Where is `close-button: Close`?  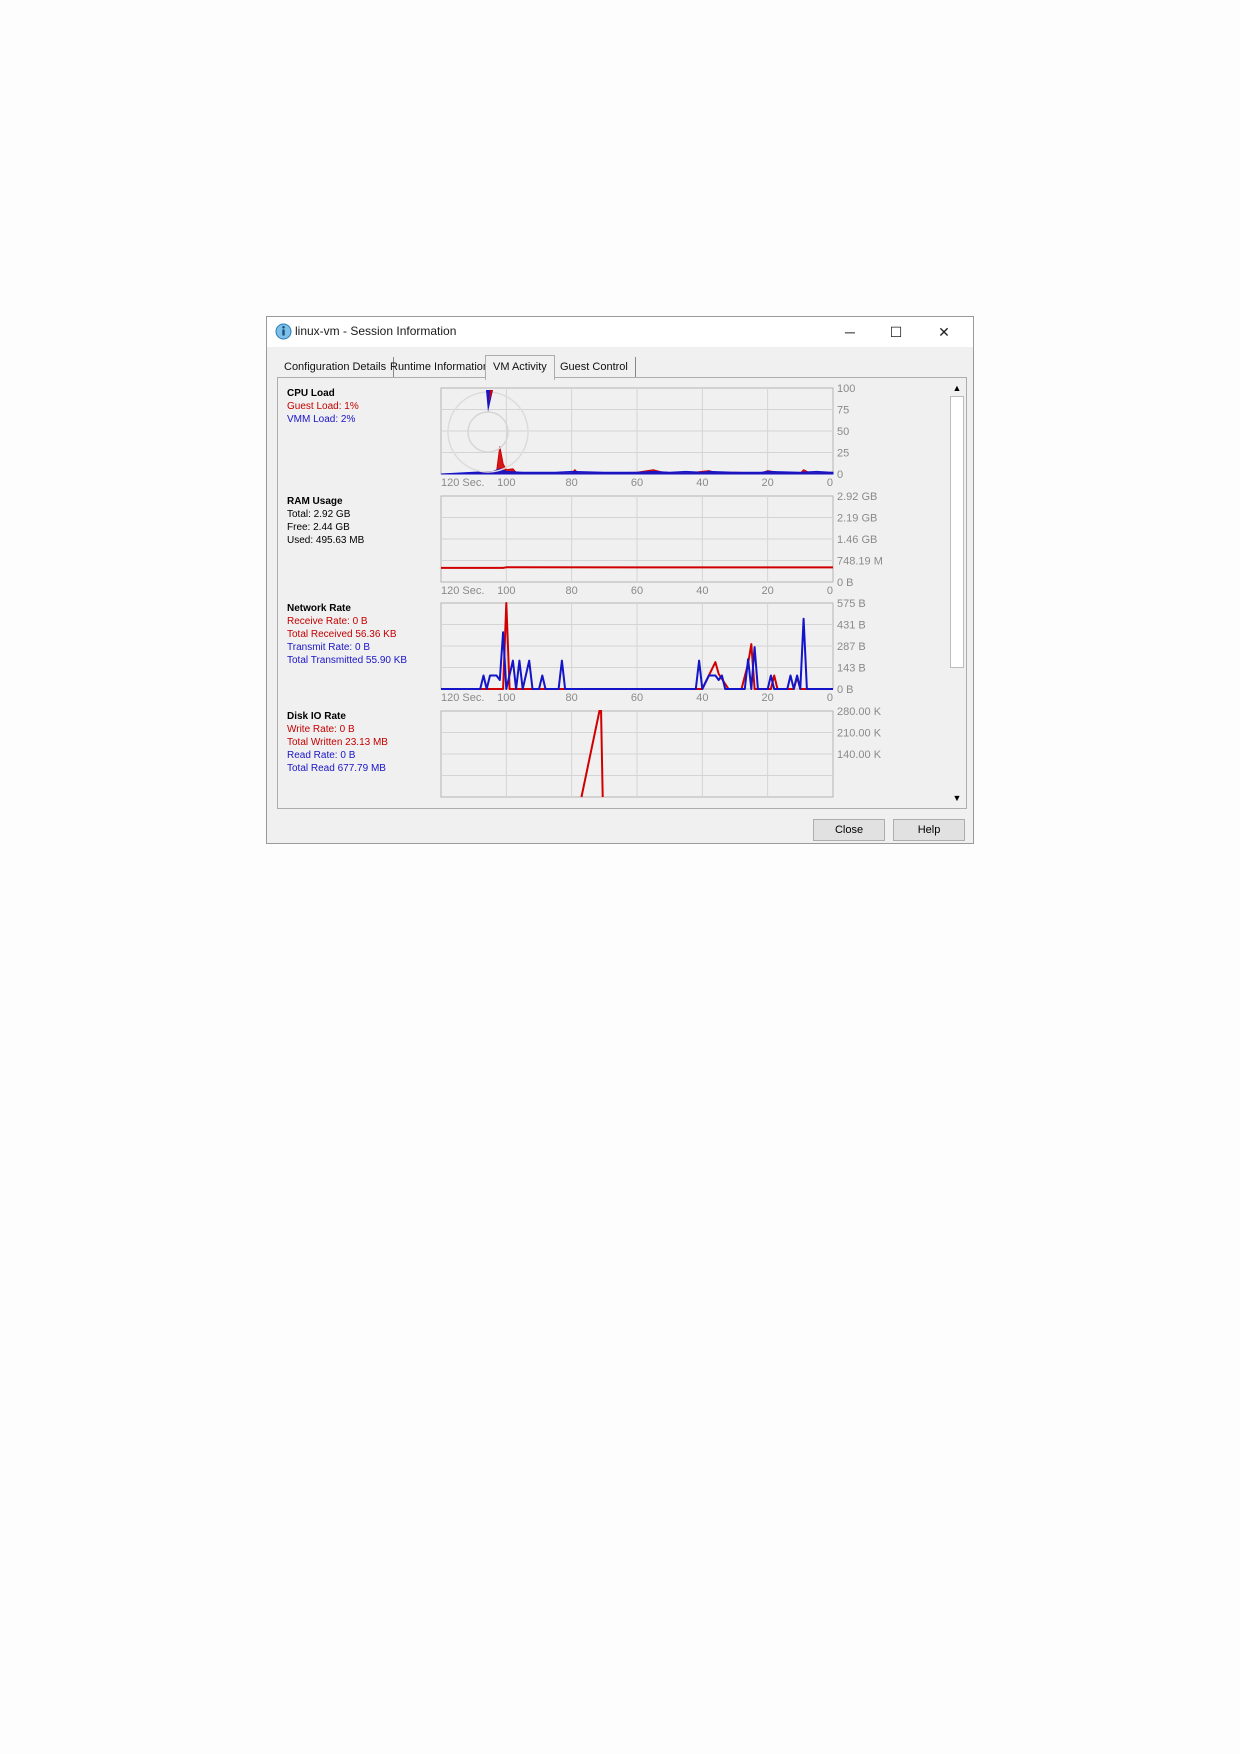
close-button: Close is located at coordinates (849, 830).